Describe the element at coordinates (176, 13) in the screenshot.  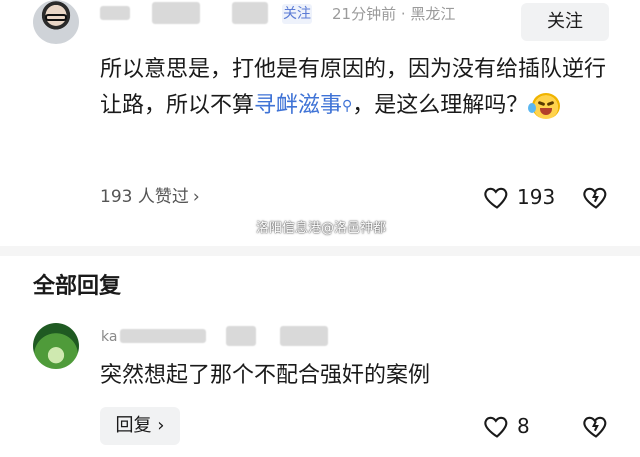
I see `author-info-blurred` at that location.